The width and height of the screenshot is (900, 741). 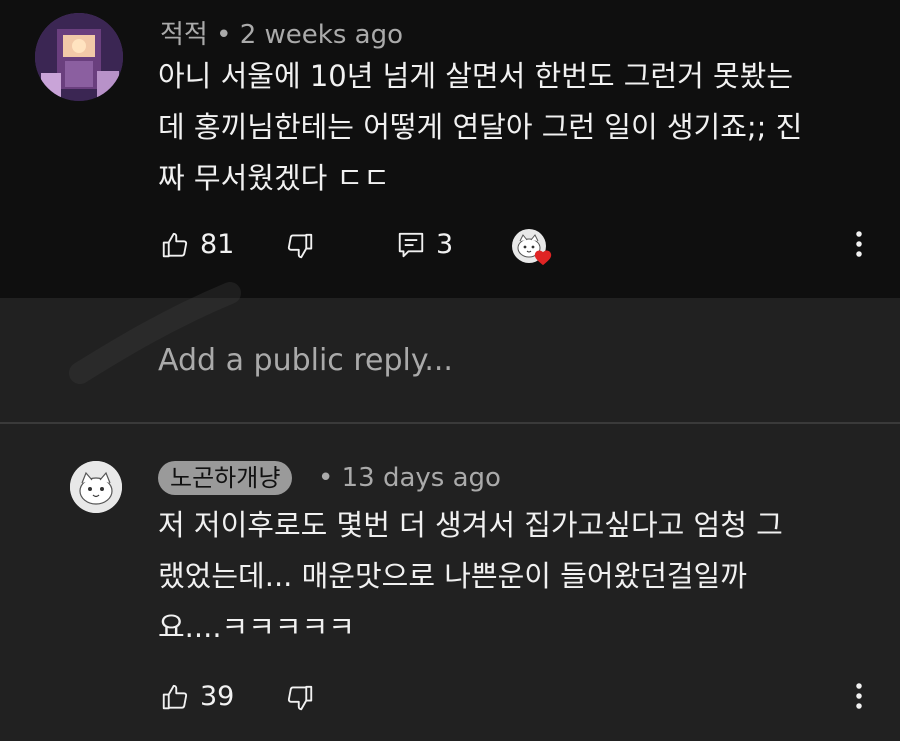 I want to click on reply-meta: • 13 days ago, so click(x=409, y=478).